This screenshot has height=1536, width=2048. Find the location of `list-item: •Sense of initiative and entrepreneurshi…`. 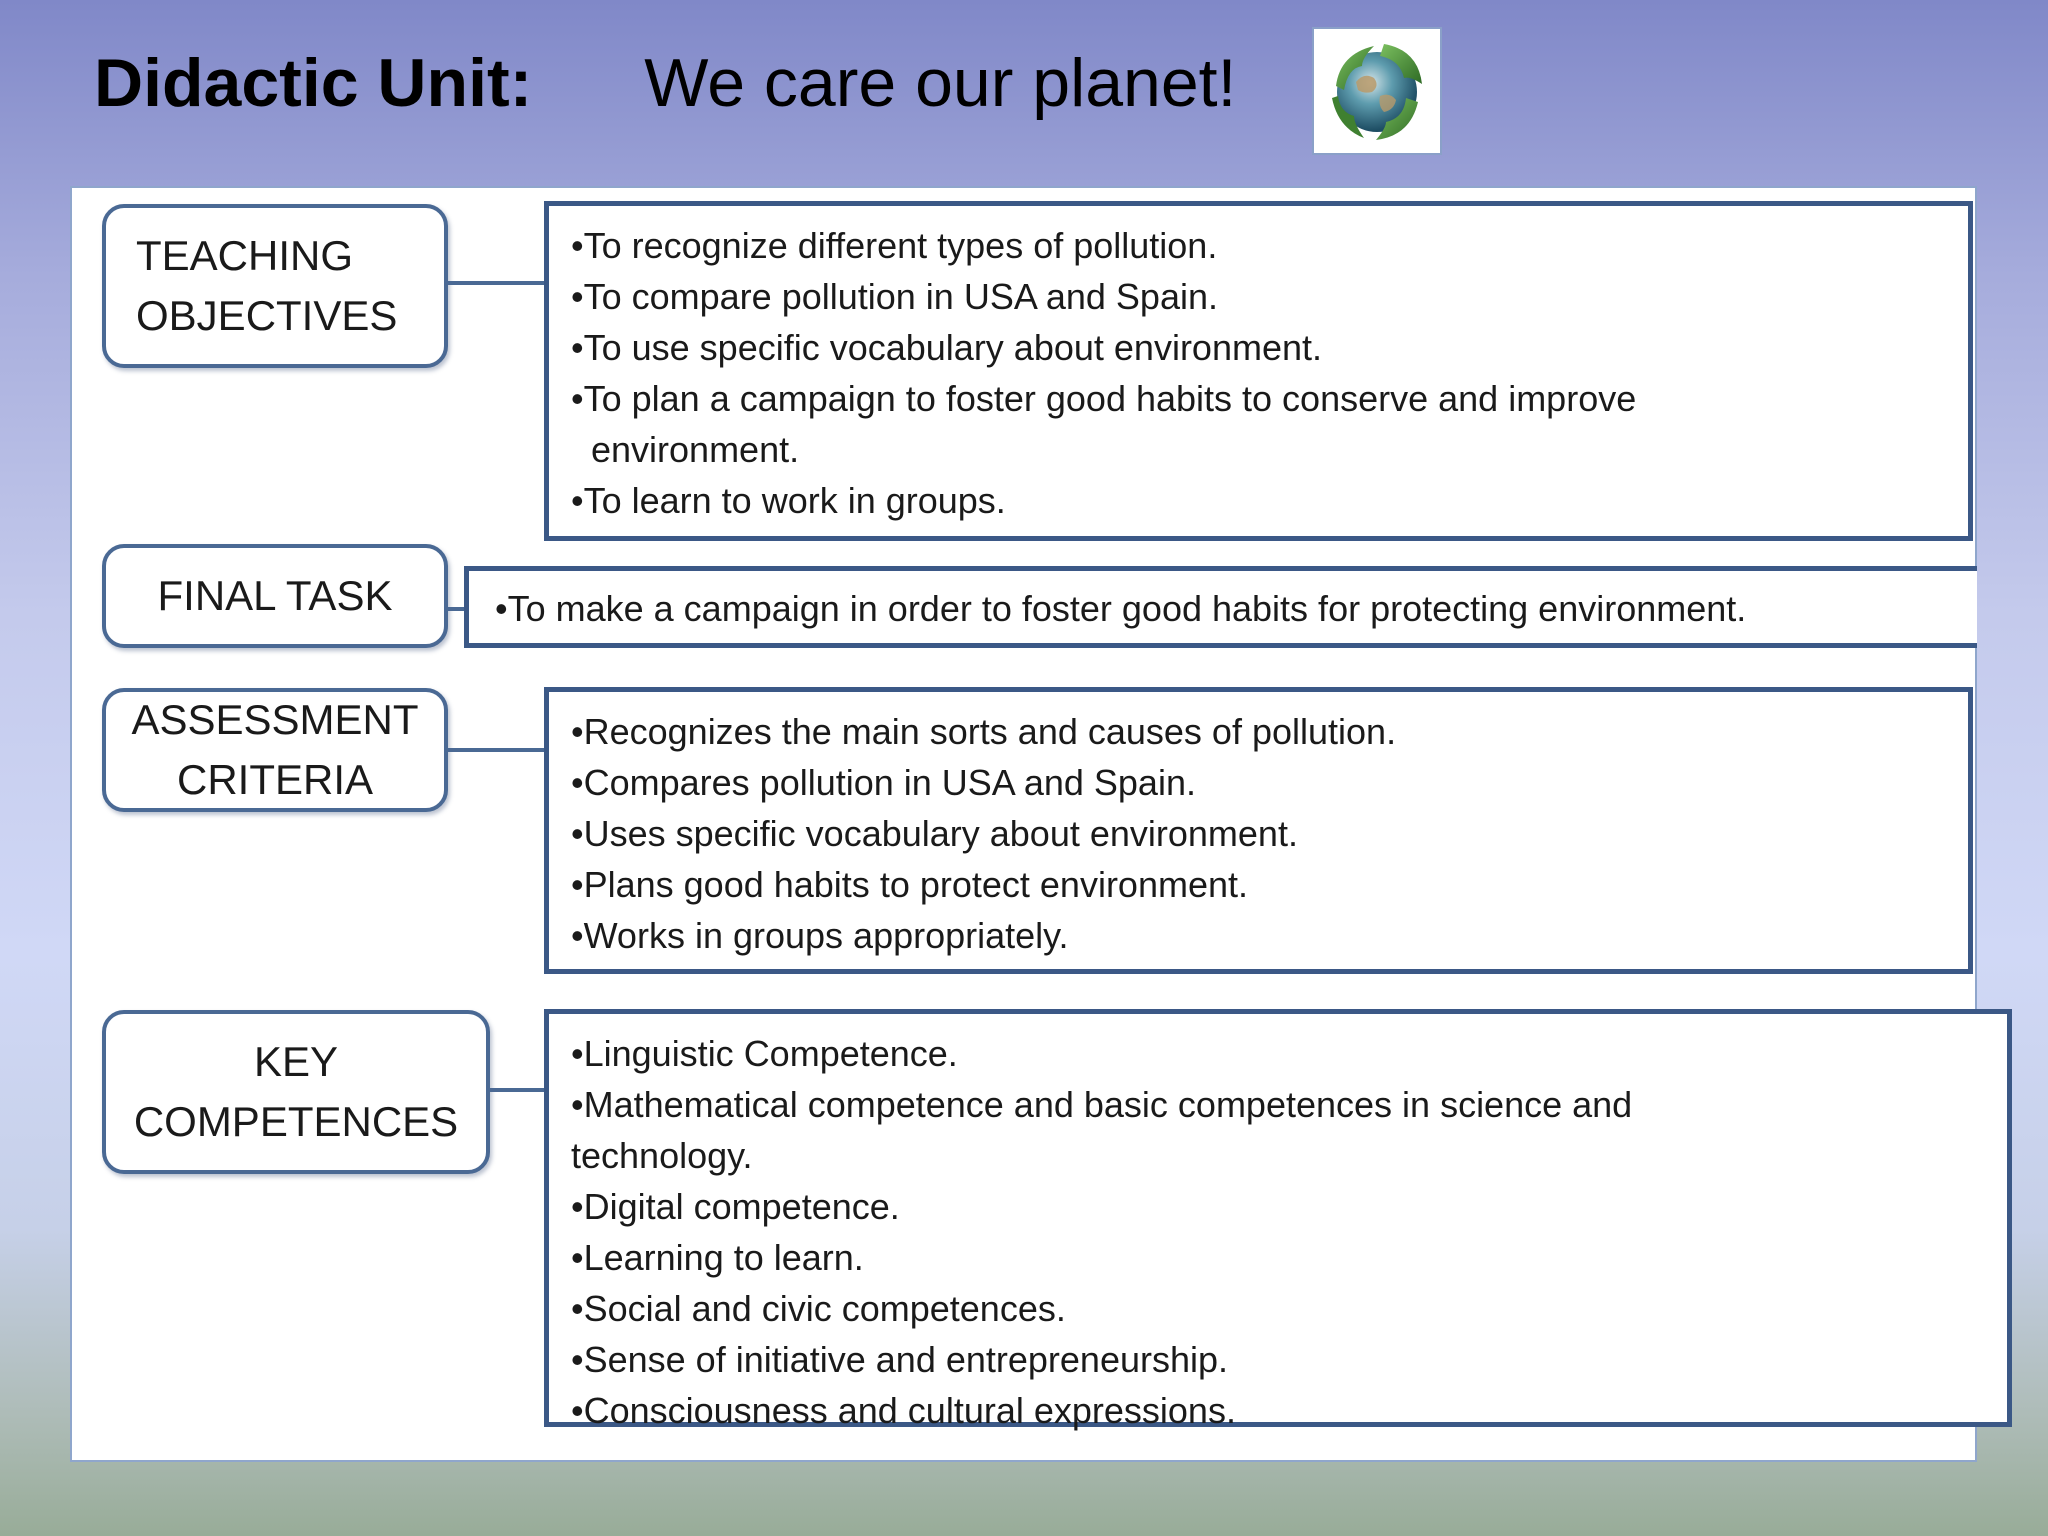

list-item: •Sense of initiative and entrepreneurshi… is located at coordinates (900, 1359).